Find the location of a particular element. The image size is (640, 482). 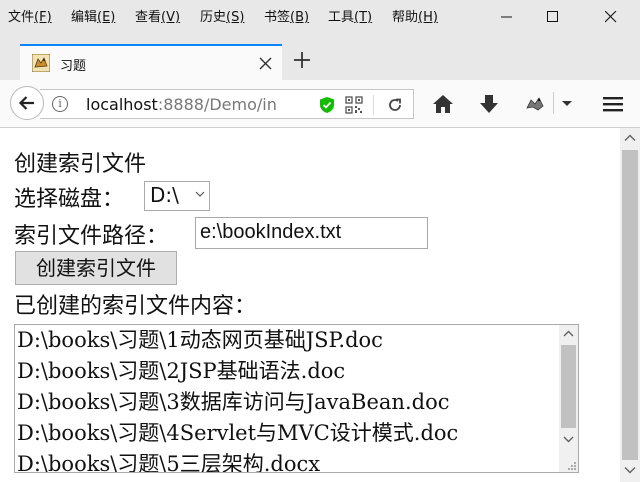

extension-icon is located at coordinates (535, 104).